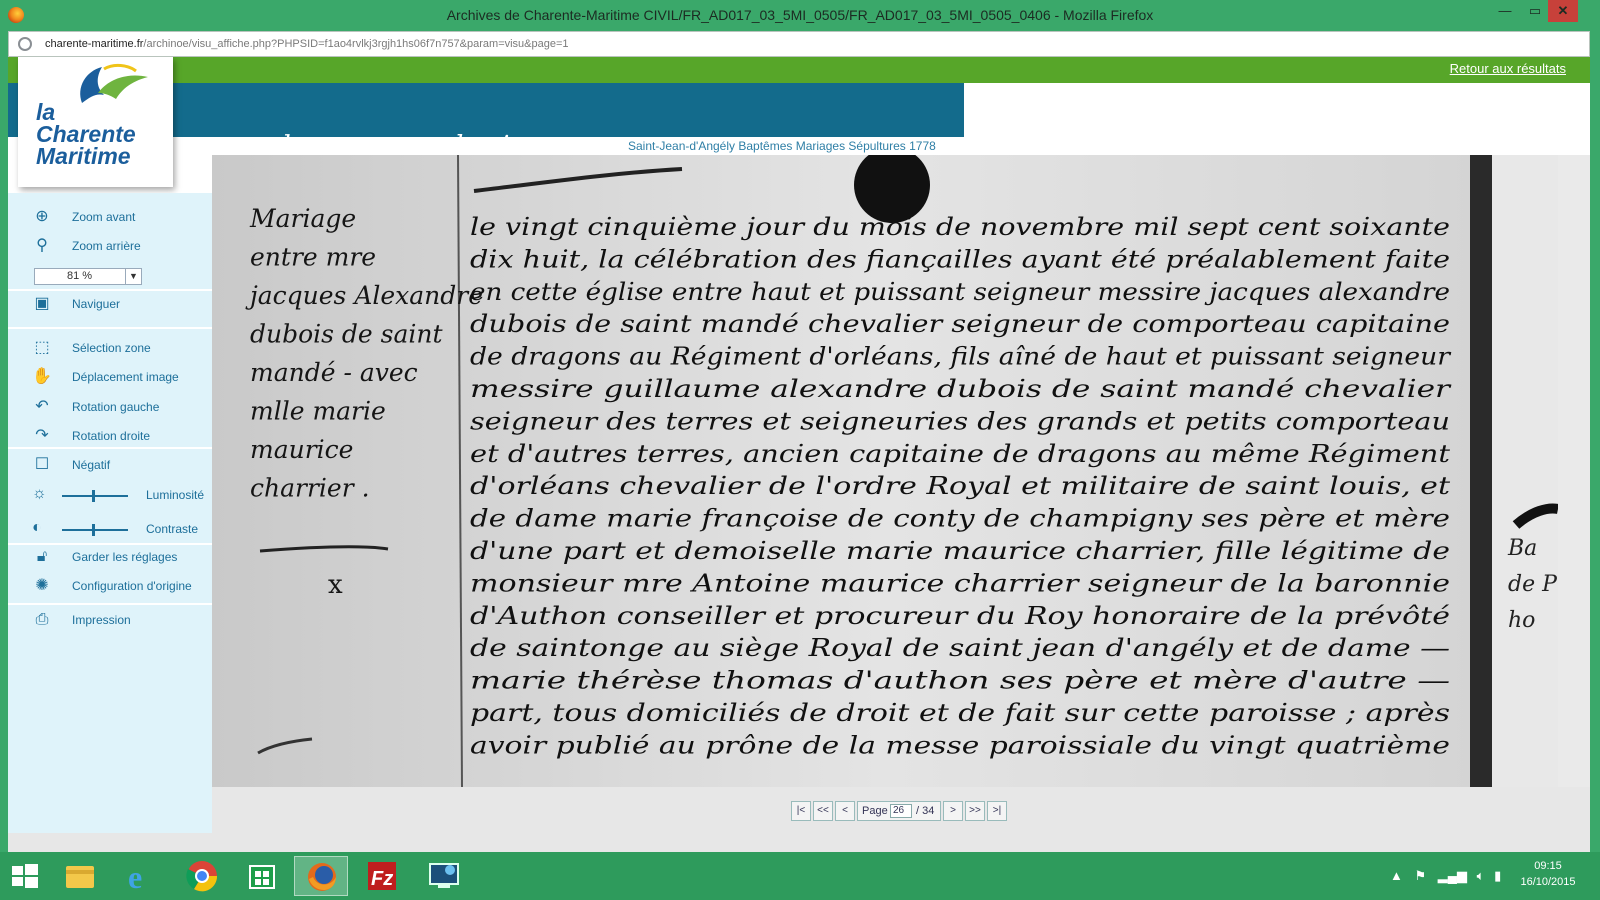  I want to click on taskbar-internet-explorer: e, so click(140, 876).